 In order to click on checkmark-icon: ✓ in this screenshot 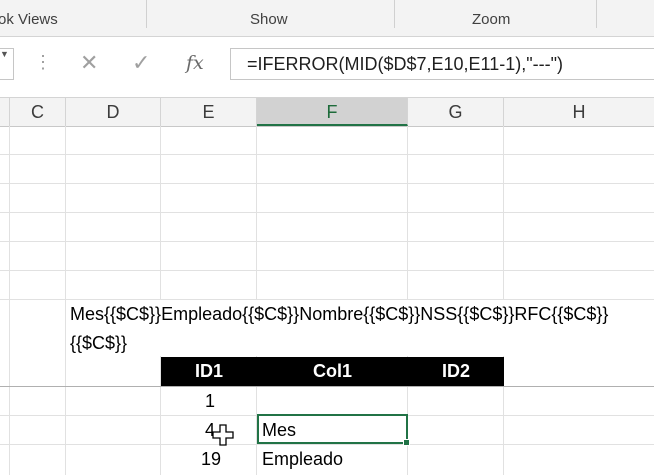, I will do `click(141, 63)`.